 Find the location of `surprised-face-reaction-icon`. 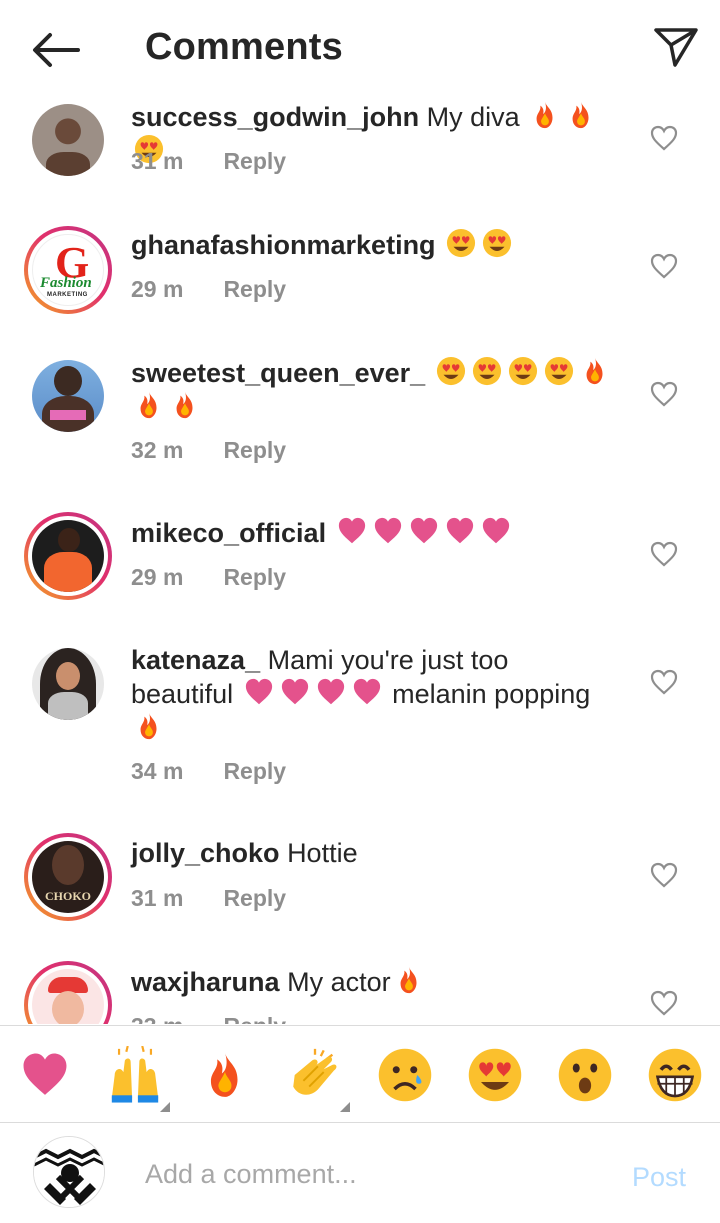

surprised-face-reaction-icon is located at coordinates (585, 1075).